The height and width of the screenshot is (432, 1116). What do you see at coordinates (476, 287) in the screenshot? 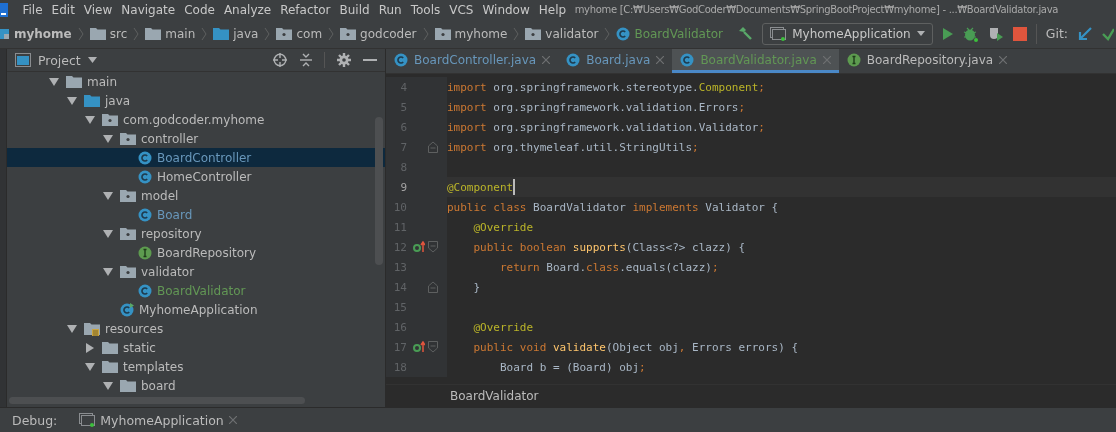
I see `code-line: }` at bounding box center [476, 287].